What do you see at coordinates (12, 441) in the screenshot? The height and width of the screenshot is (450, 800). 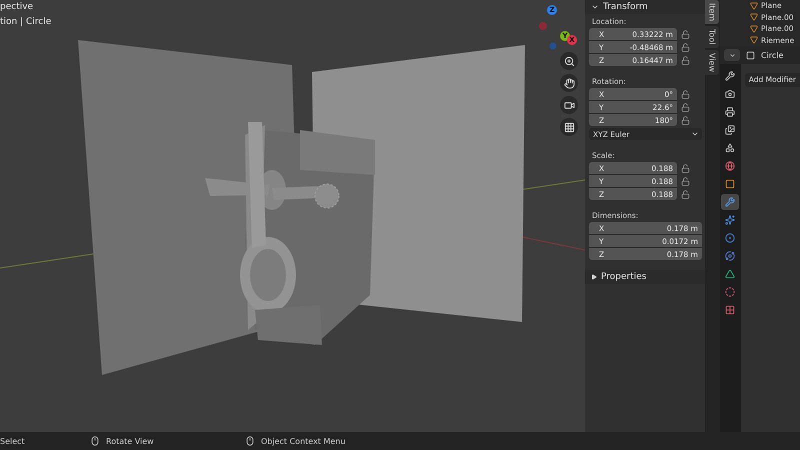 I see `status-hint: Select` at bounding box center [12, 441].